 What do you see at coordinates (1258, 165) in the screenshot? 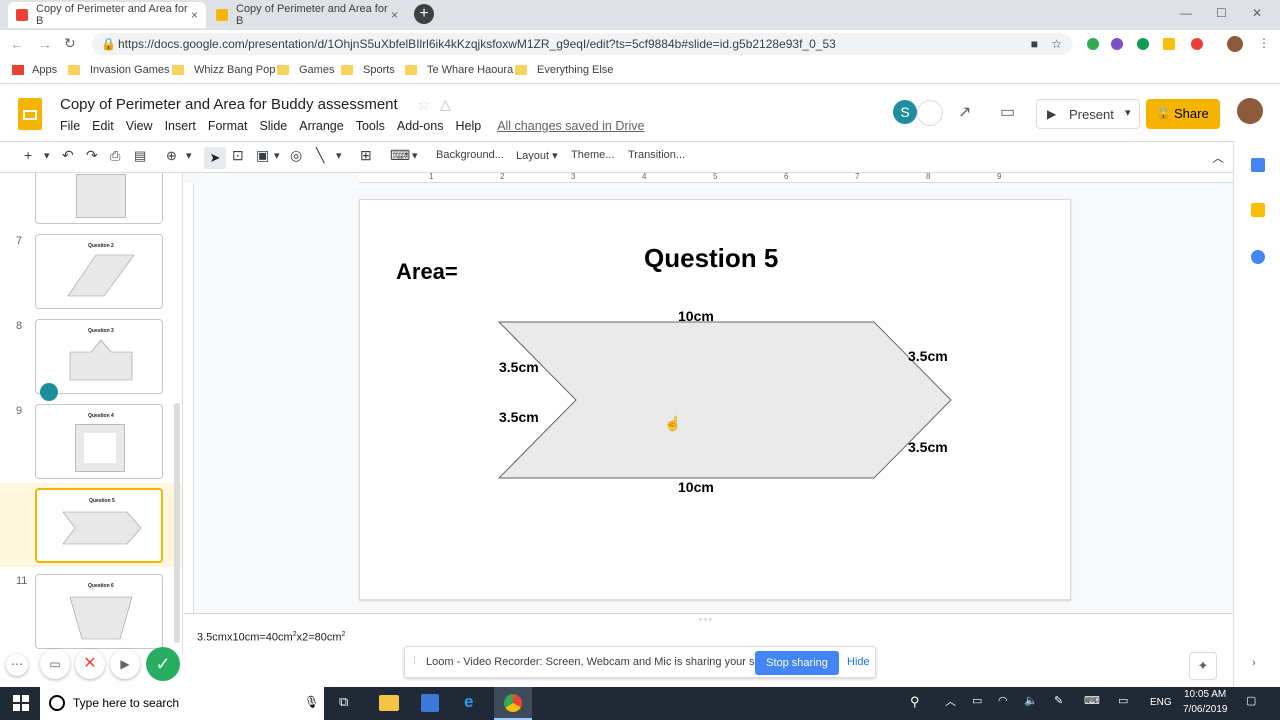
I see `calendar-icon` at bounding box center [1258, 165].